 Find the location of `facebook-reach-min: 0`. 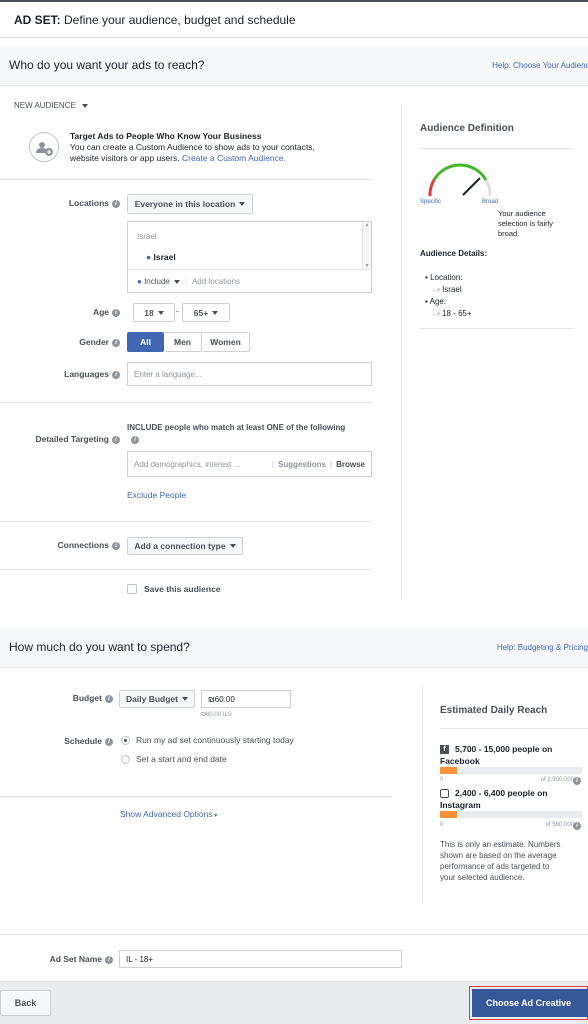

facebook-reach-min: 0 is located at coordinates (442, 780).